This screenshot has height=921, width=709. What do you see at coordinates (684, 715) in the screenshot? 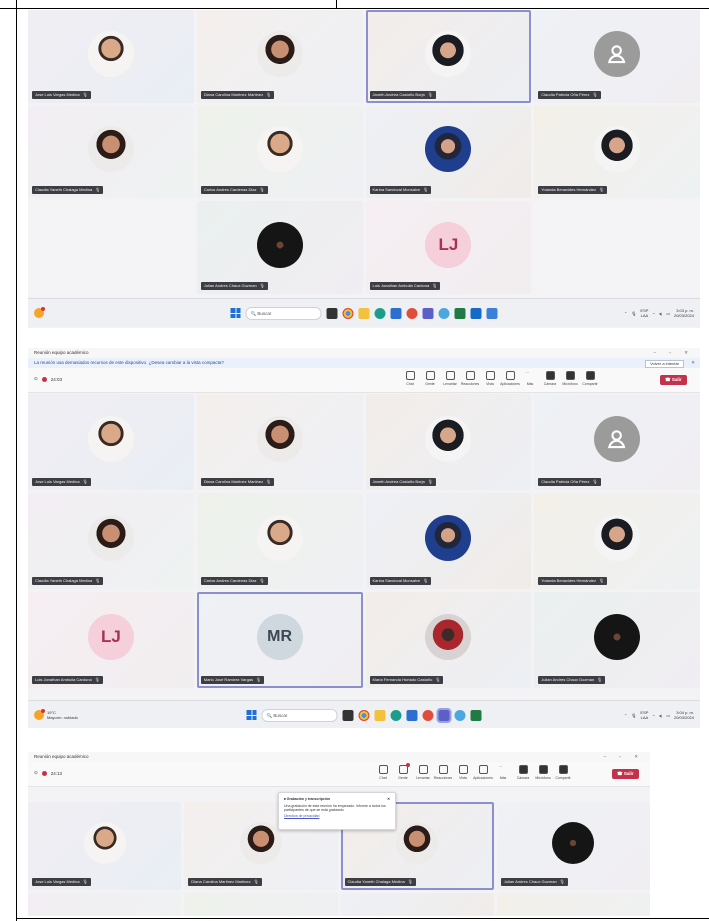
I see `clock: 3:04 p. m. 20/03/2024` at bounding box center [684, 715].